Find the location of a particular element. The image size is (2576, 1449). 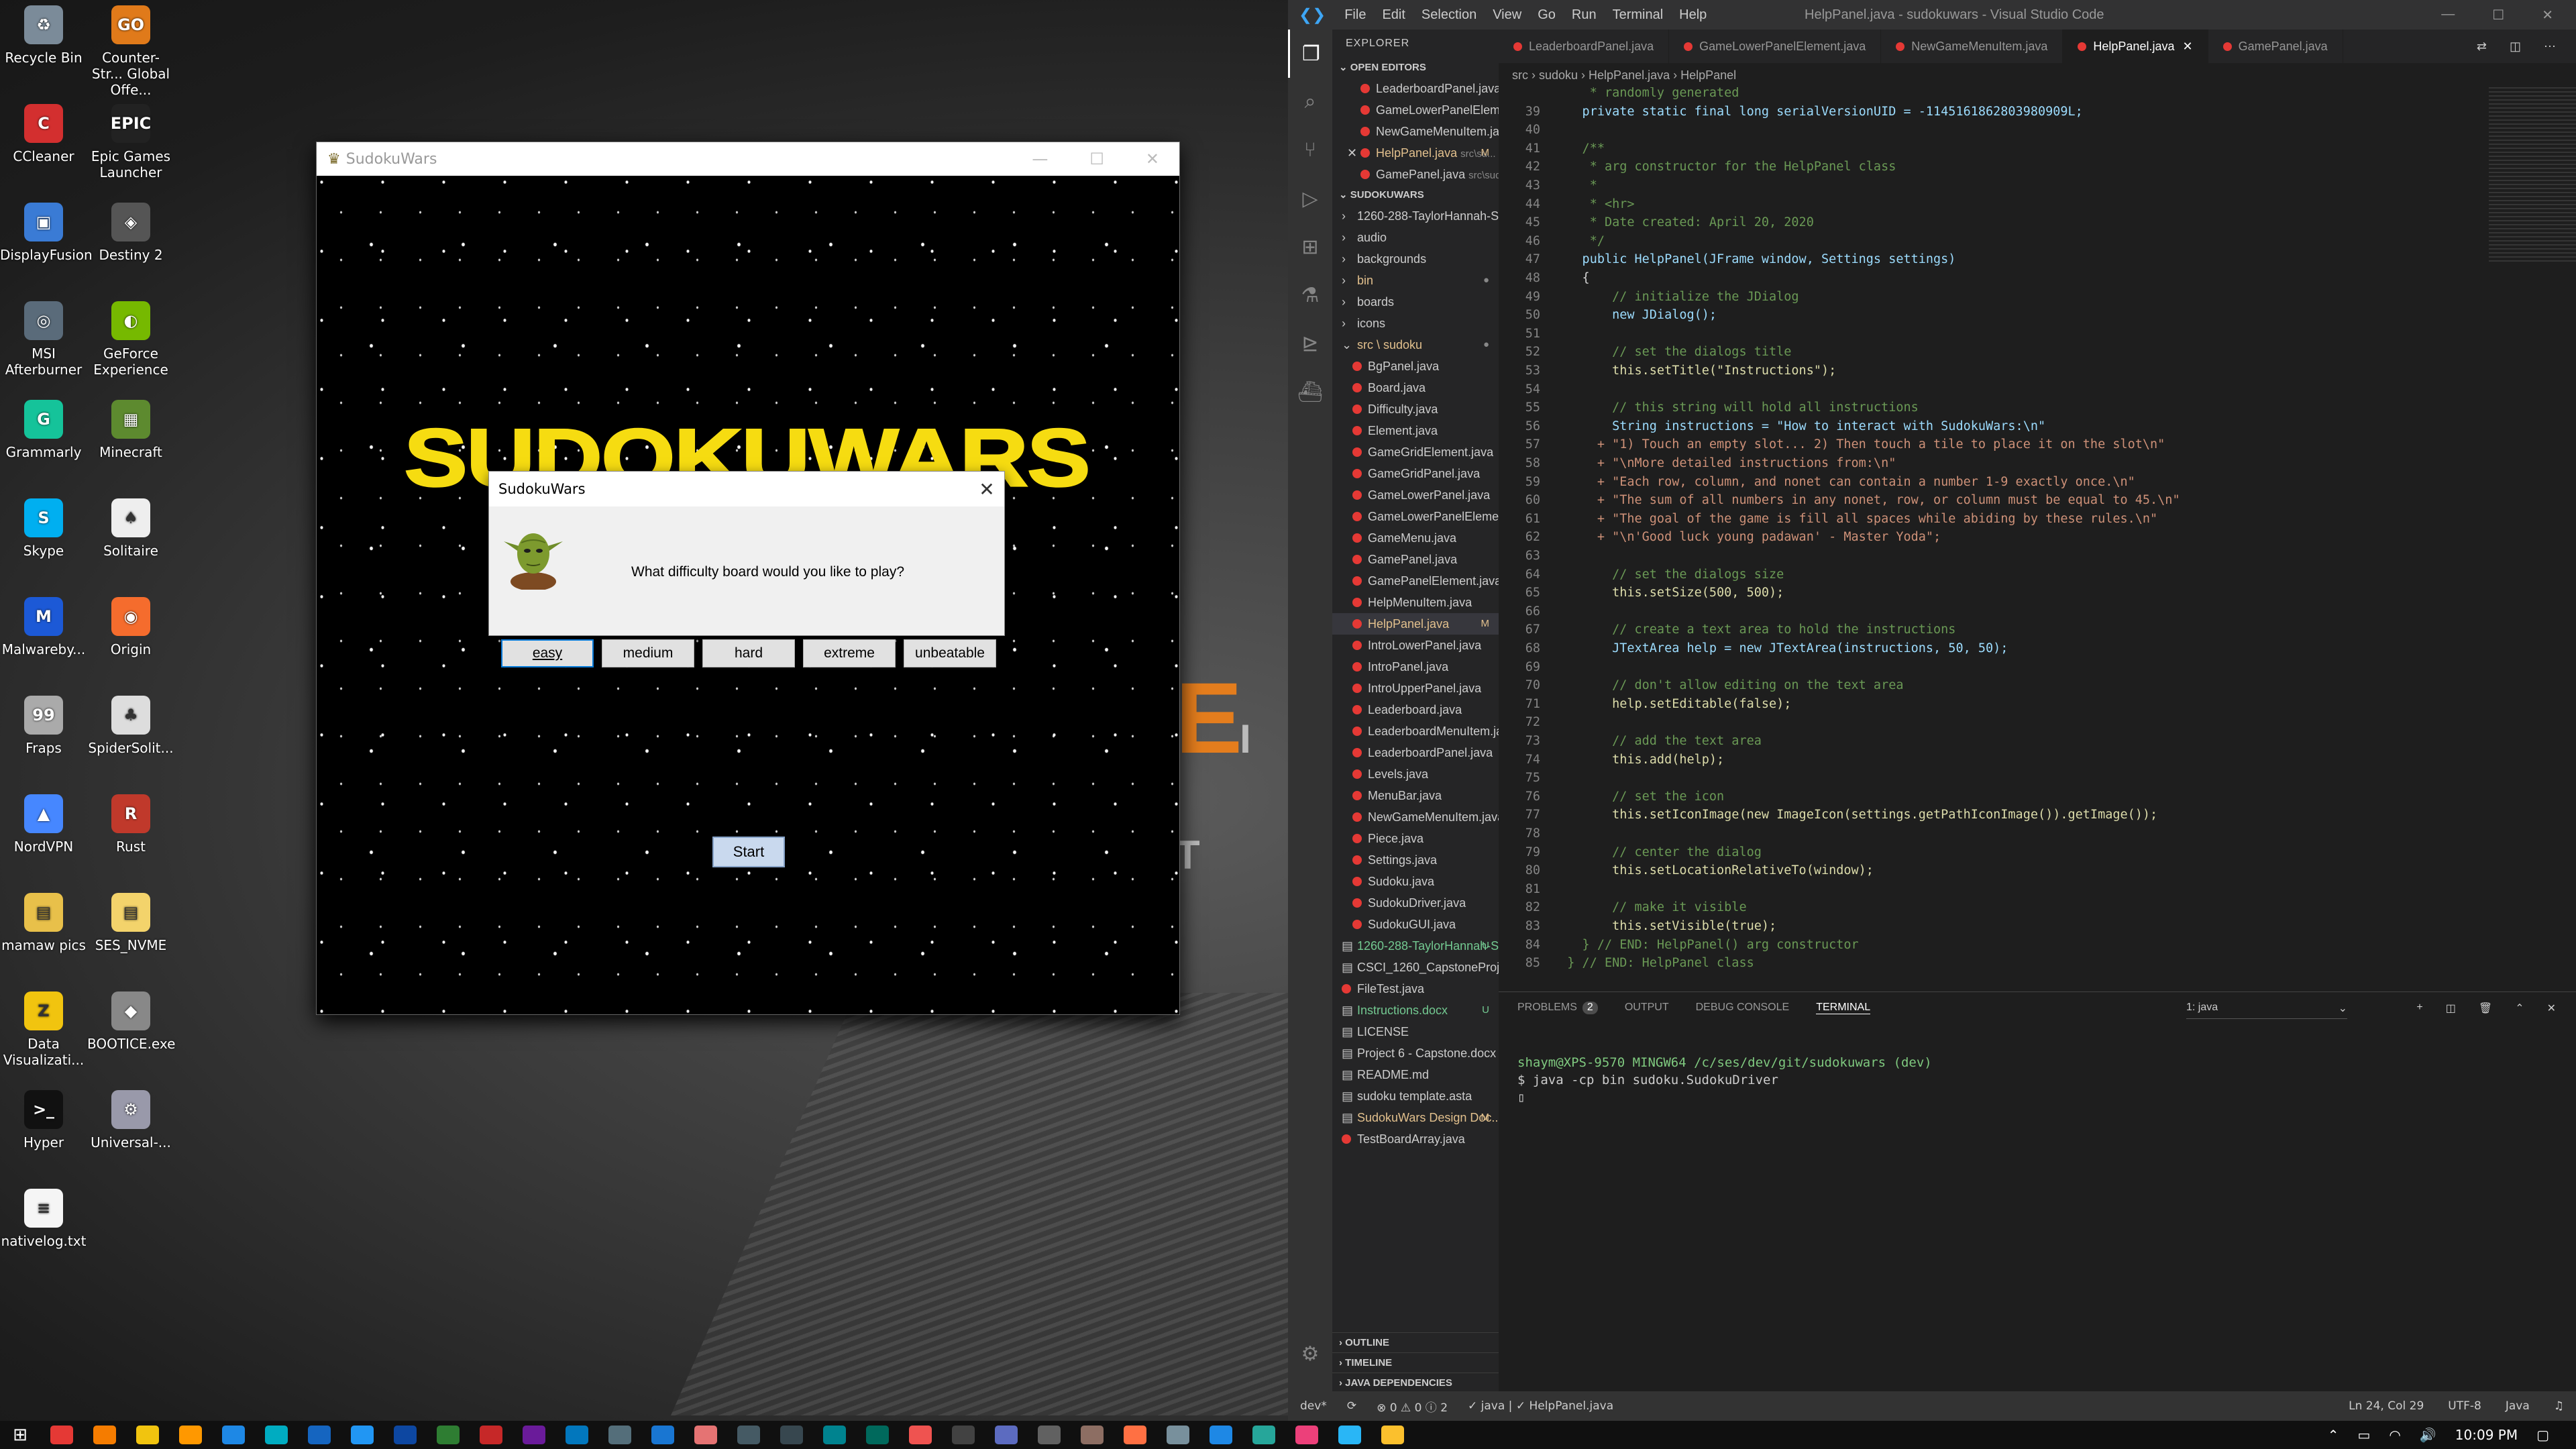

tree-item-levels-java: Levels.java is located at coordinates (1415, 774).